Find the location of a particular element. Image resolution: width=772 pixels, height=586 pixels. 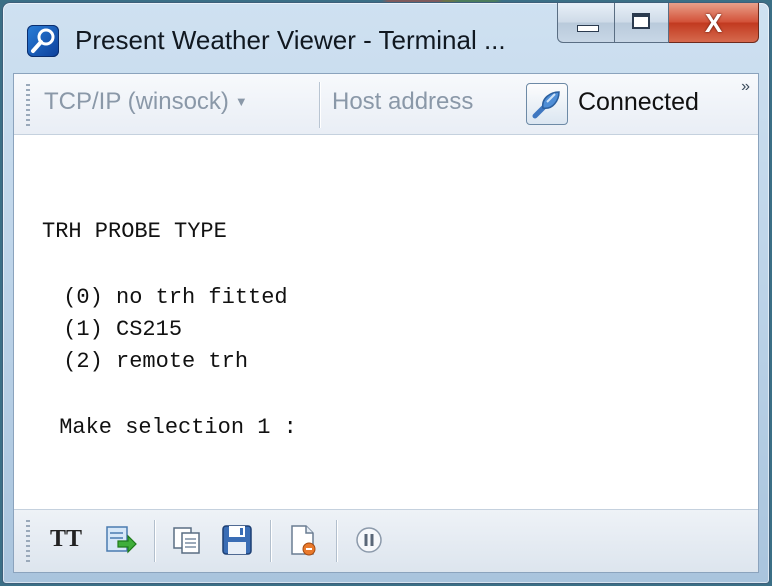

send-file-button is located at coordinates (121, 540).